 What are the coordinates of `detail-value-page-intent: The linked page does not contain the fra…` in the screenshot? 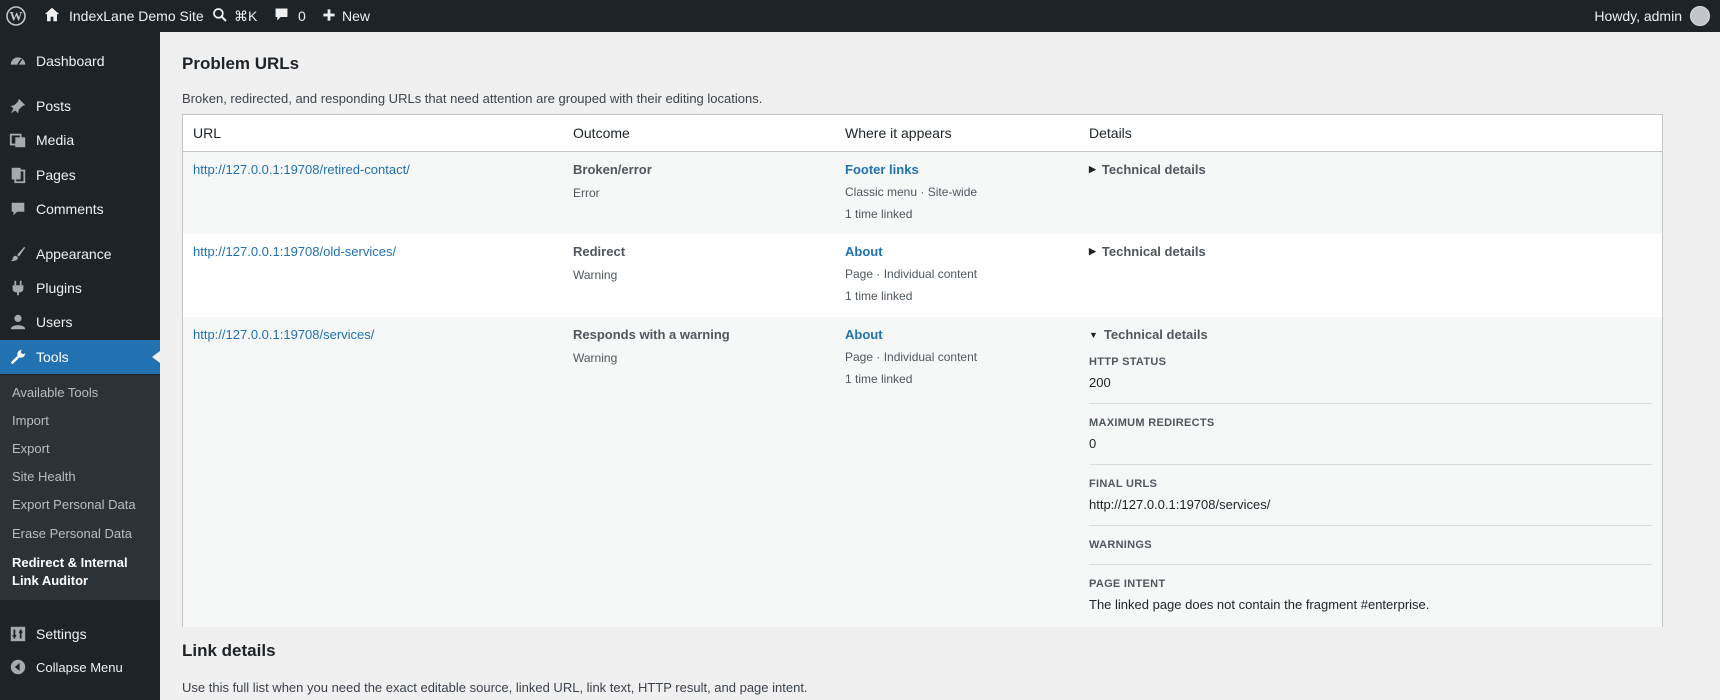 It's located at (1259, 604).